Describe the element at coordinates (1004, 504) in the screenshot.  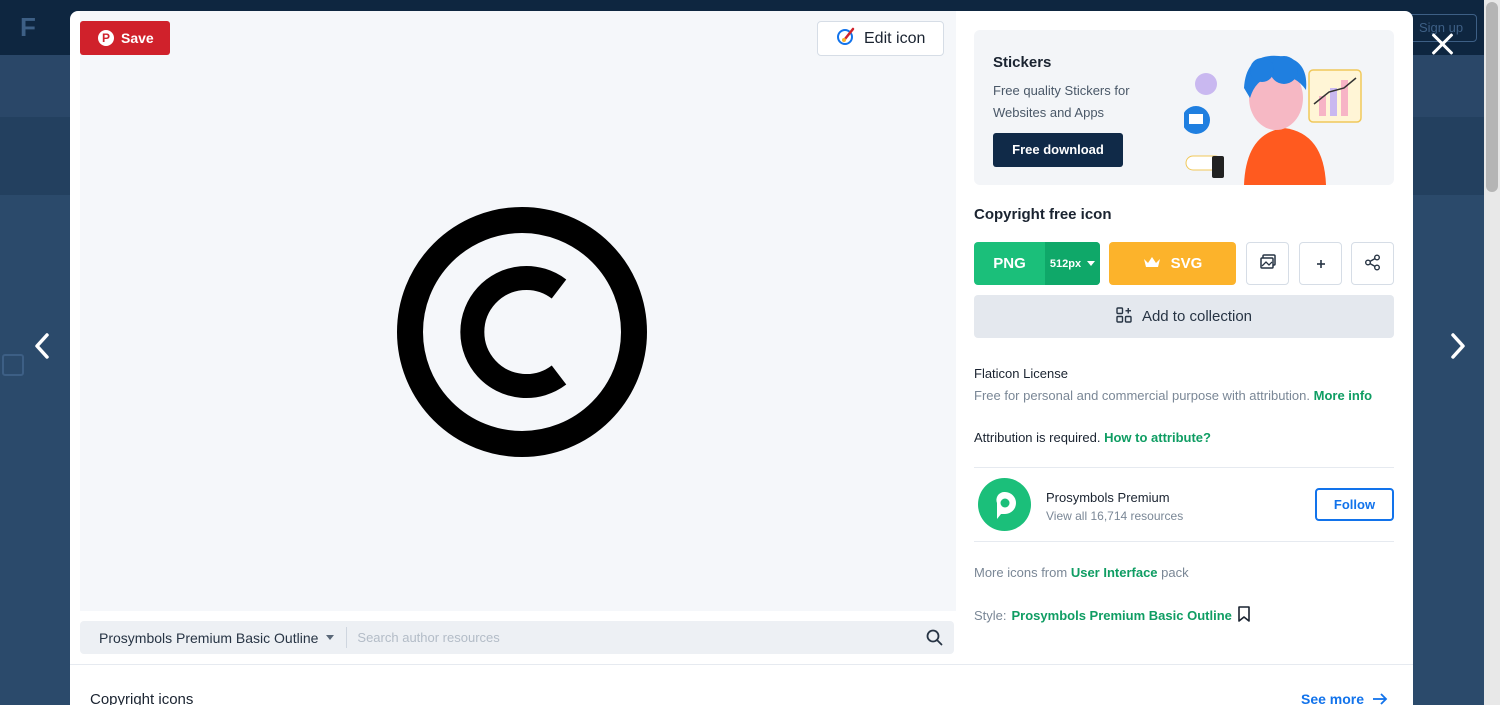
I see `author-avatar` at that location.